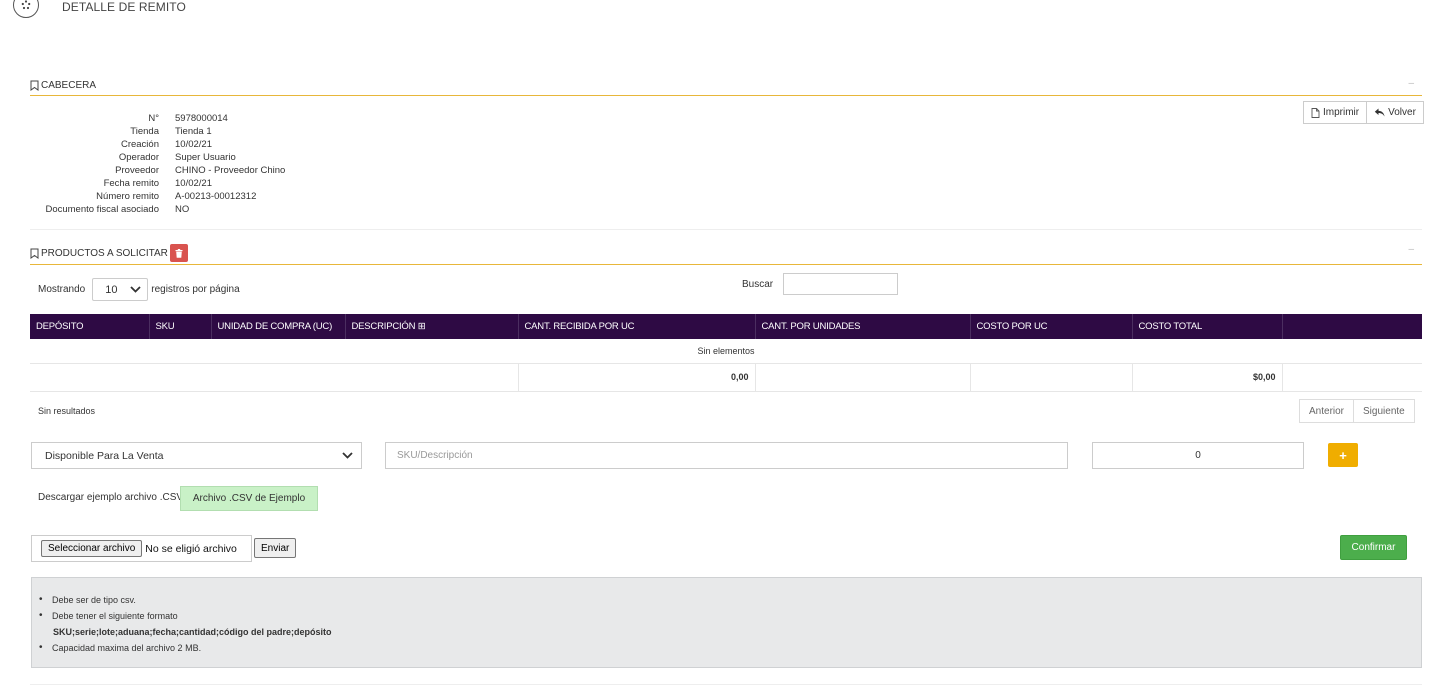 Image resolution: width=1448 pixels, height=695 pixels. I want to click on detail-label: Creación, so click(139, 144).